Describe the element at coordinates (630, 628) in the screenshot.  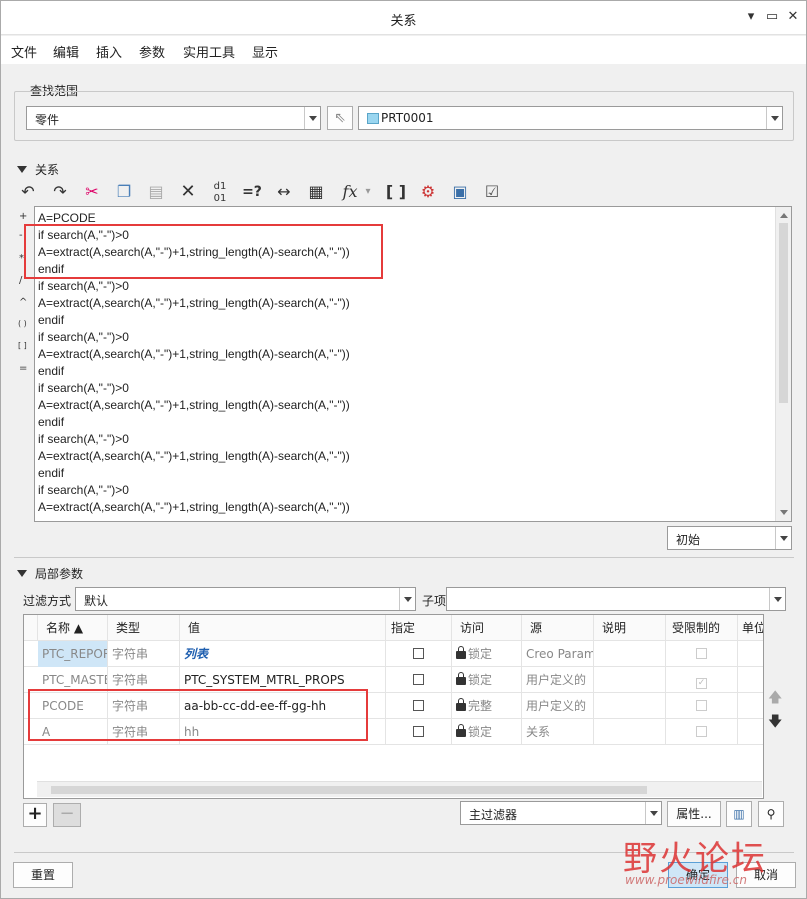
I see `col-description: 说明` at that location.